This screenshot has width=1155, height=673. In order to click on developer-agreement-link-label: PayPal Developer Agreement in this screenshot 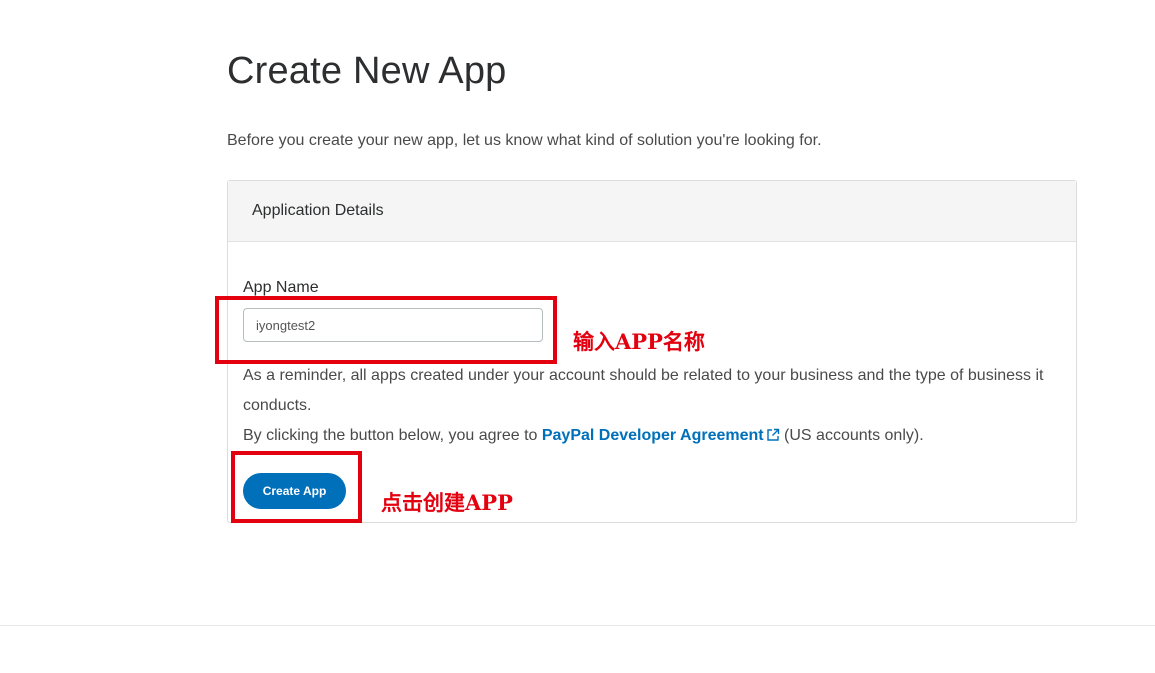, I will do `click(652, 435)`.